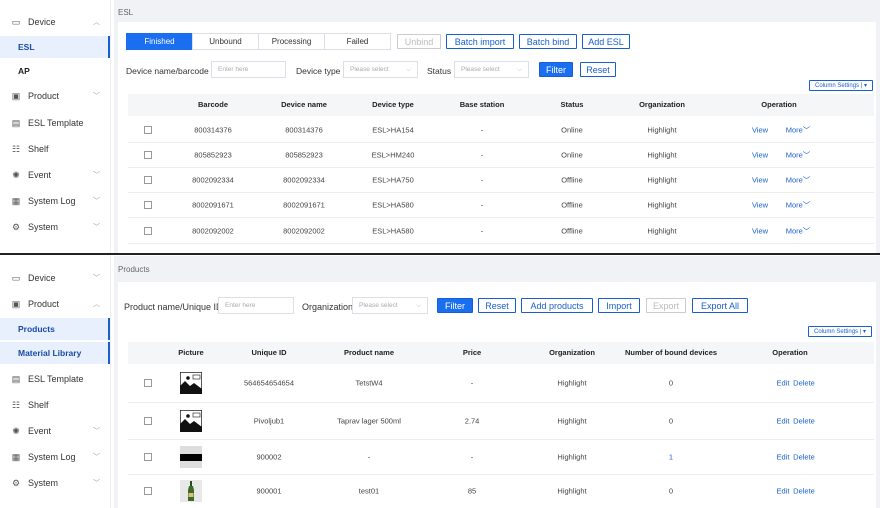 This screenshot has width=880, height=508. What do you see at coordinates (557, 305) in the screenshot?
I see `add-products-button: Add products` at bounding box center [557, 305].